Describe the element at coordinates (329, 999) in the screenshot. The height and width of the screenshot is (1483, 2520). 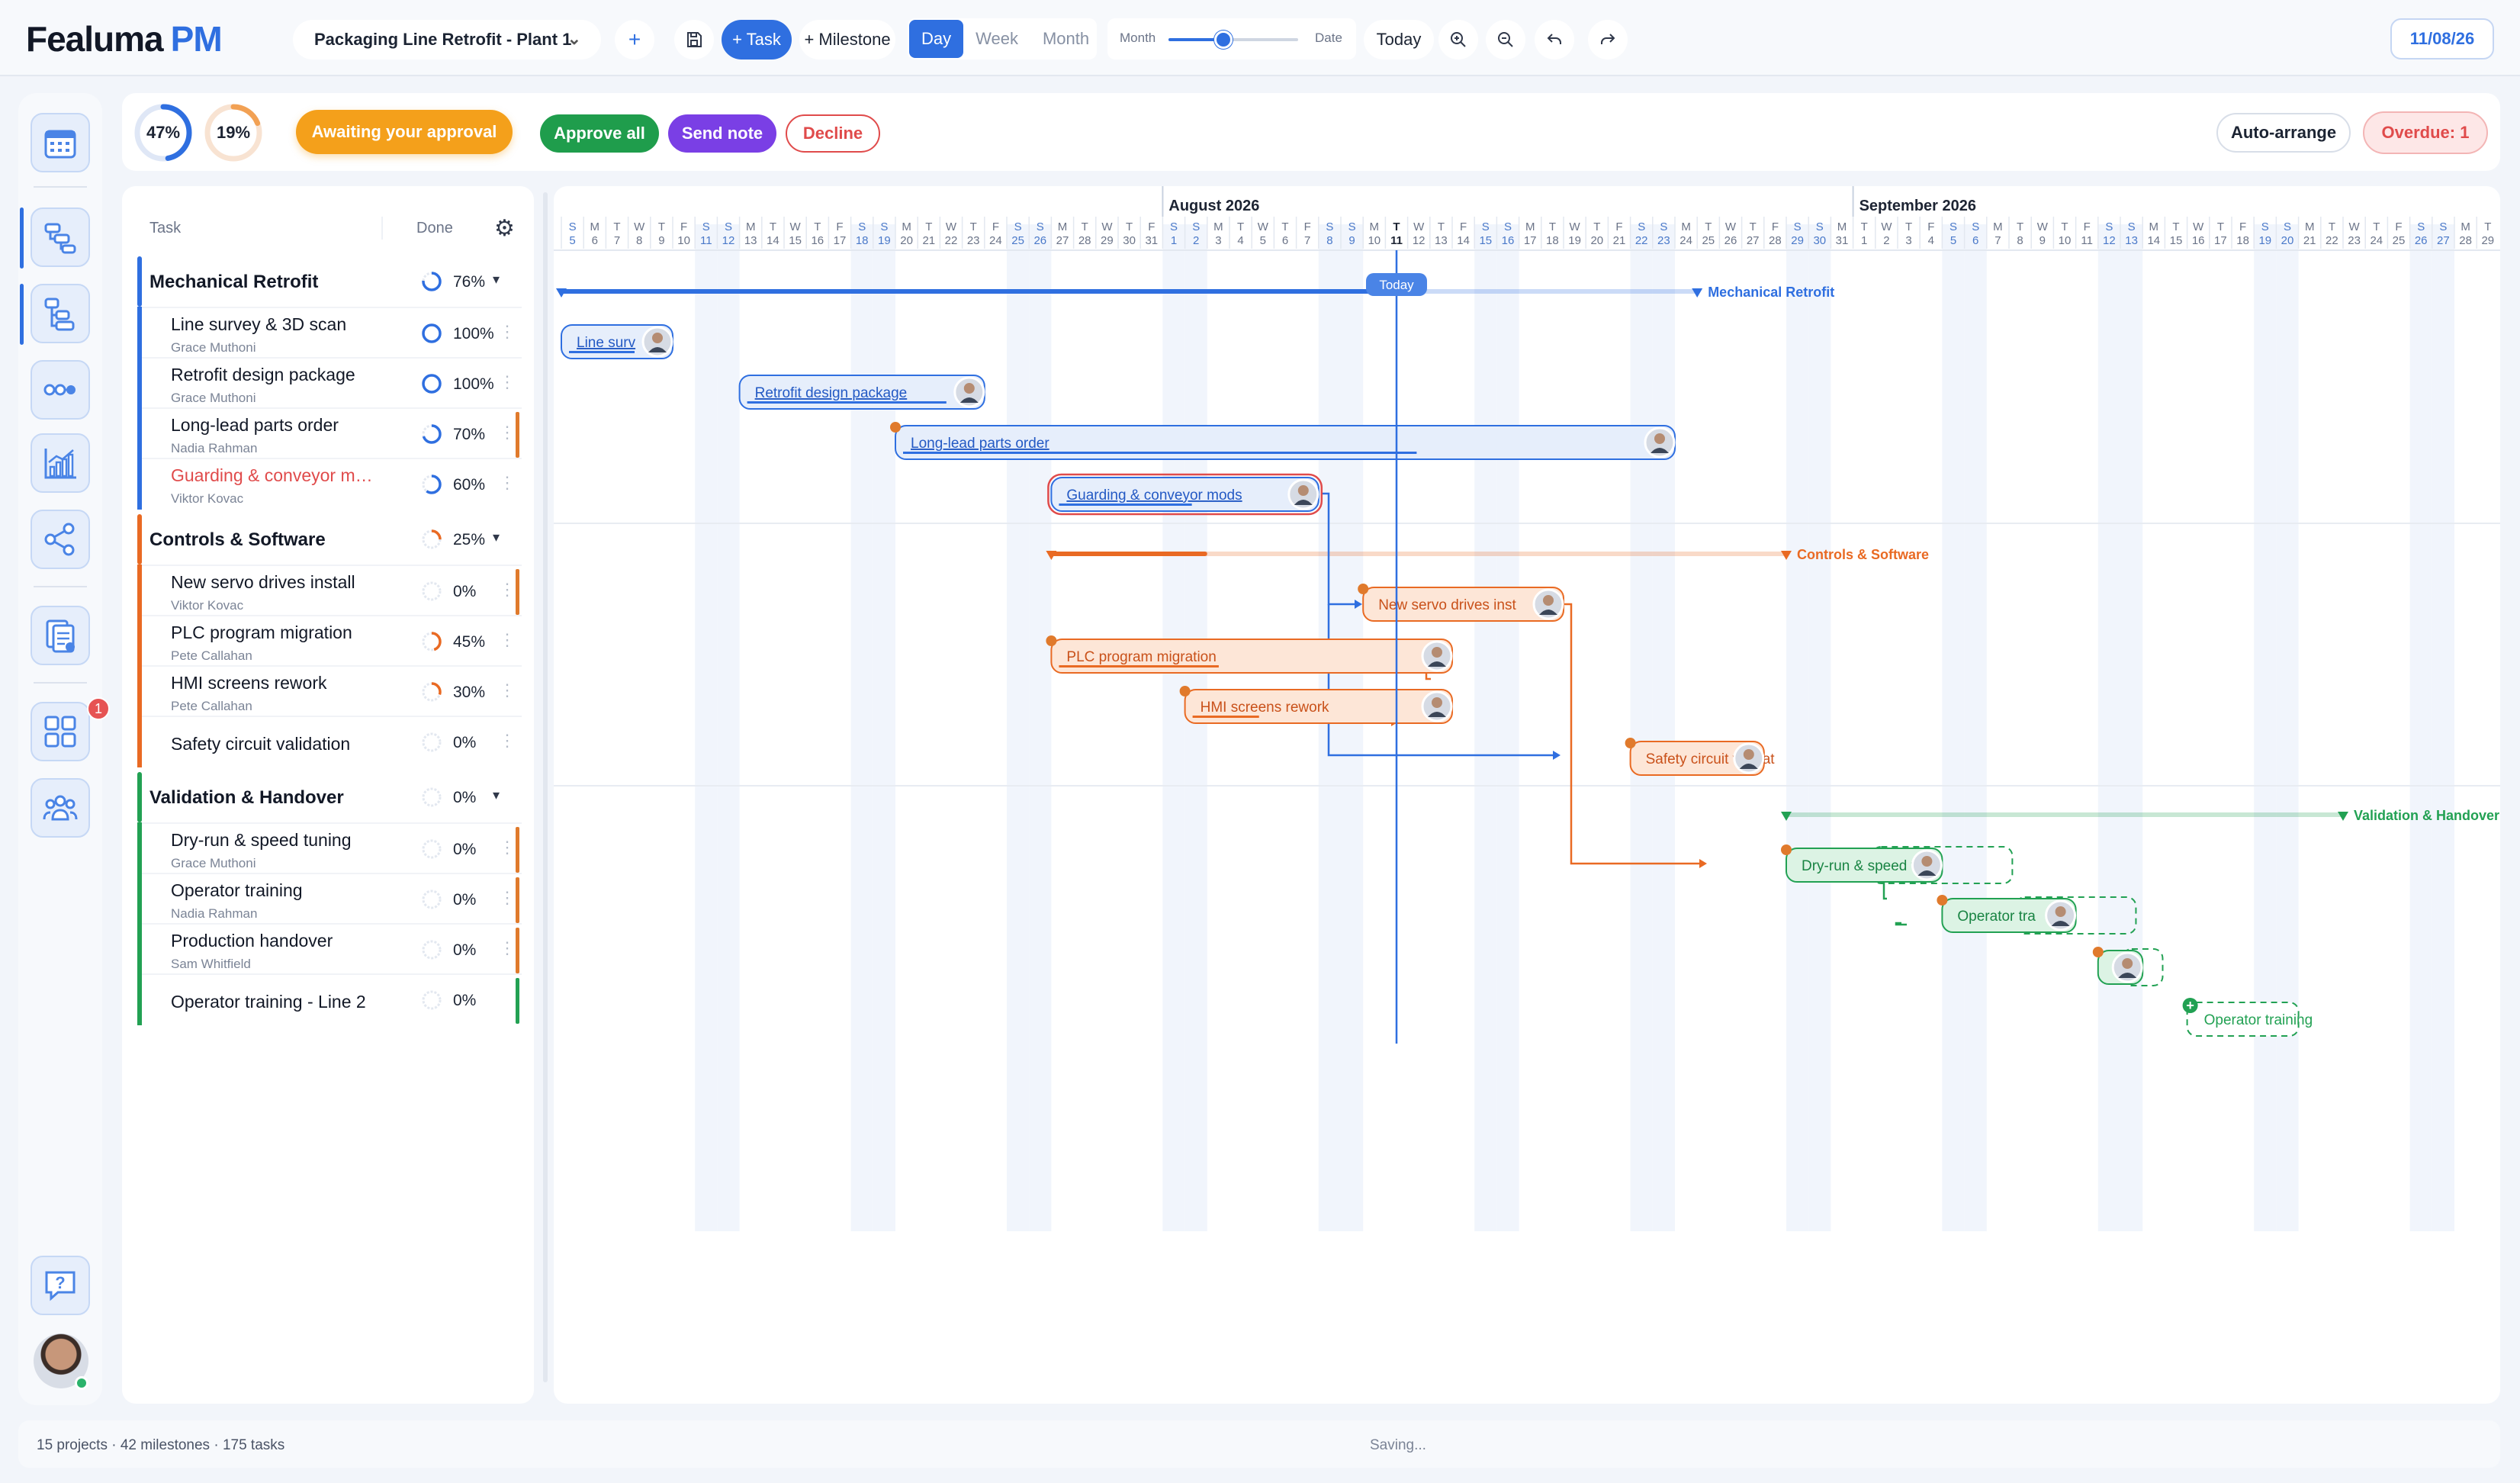
I see `task-row: Operator training - Line 2 0%` at that location.